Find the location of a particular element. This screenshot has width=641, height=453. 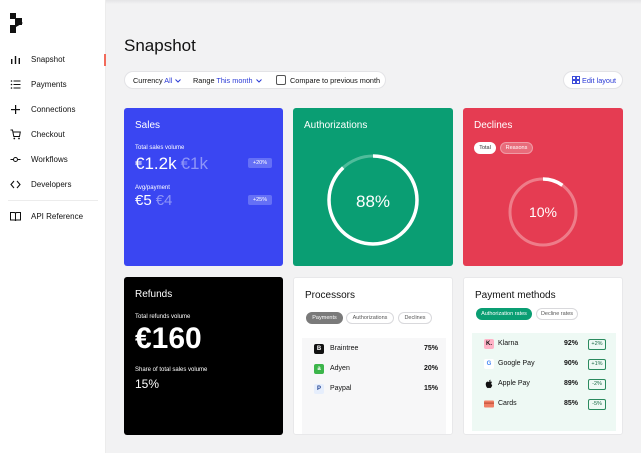

processor-name: Paypal is located at coordinates (341, 388).